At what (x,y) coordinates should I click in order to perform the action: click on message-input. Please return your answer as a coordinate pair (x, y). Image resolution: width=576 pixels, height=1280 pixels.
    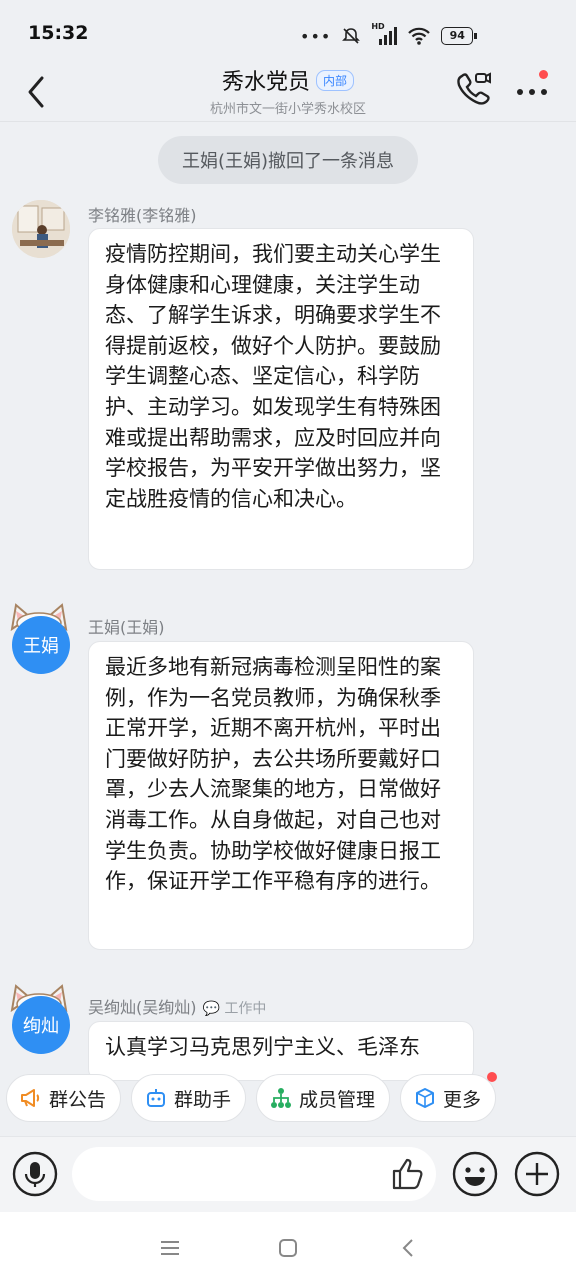
    Looking at the image, I should click on (254, 1174).